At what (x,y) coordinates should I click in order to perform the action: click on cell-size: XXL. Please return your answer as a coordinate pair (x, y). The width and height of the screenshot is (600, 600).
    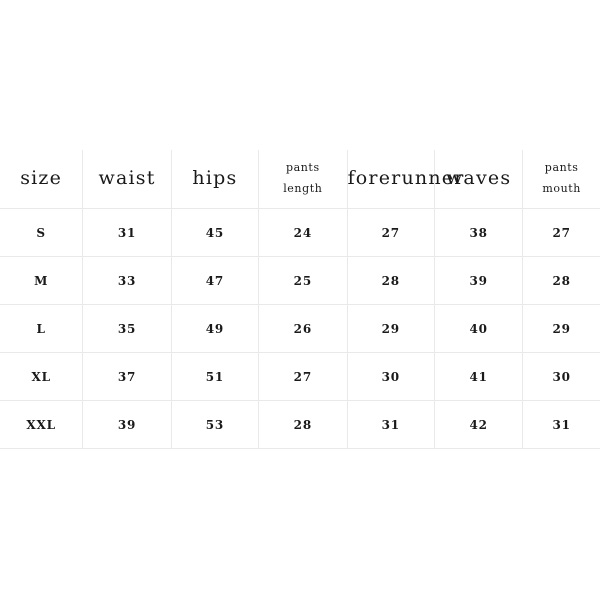
    Looking at the image, I should click on (42, 424).